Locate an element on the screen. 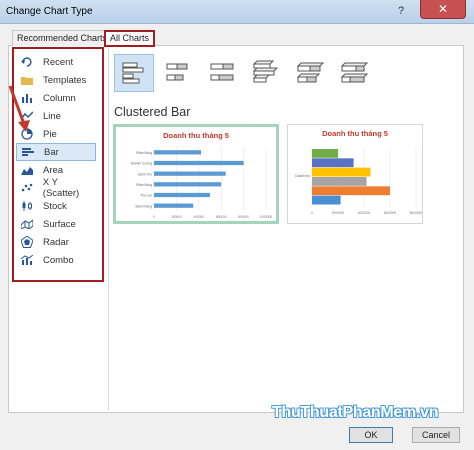  sidebar-item-label: Column is located at coordinates (59, 98).